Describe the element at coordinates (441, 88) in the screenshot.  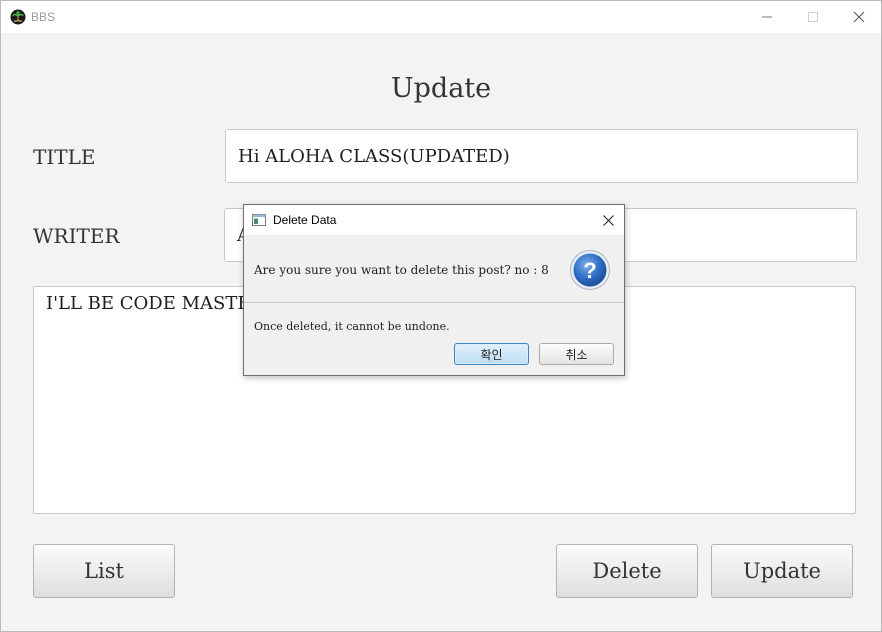
I see `page-title: Update` at that location.